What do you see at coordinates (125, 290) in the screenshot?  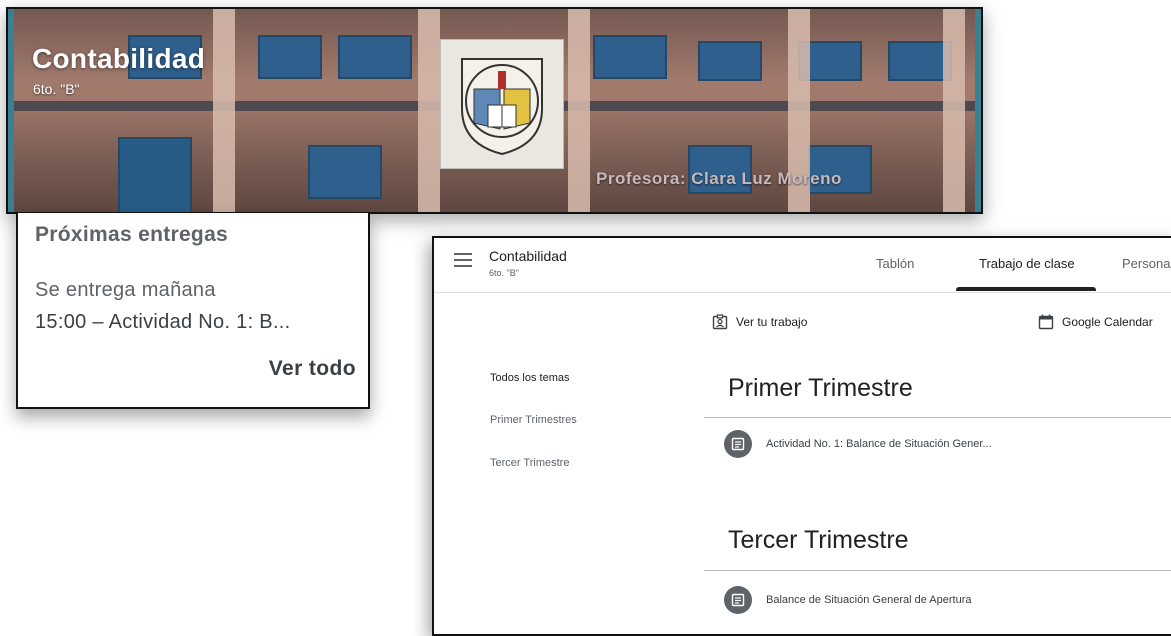 I see `upcoming-due-label: Se entrega mañana` at bounding box center [125, 290].